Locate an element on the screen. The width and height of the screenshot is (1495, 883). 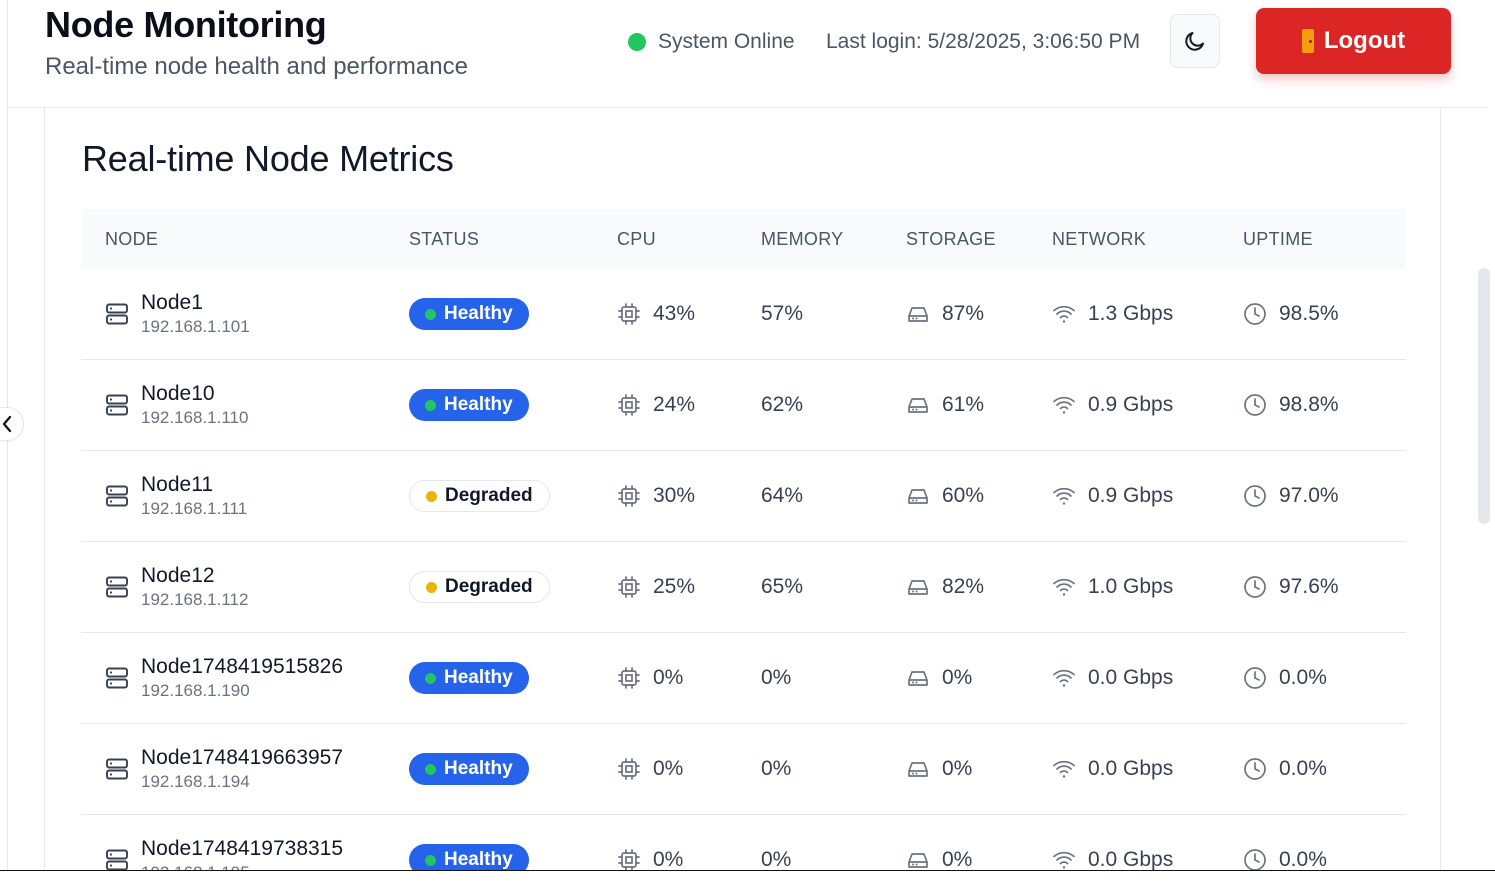
node-name: Node1748419663957 is located at coordinates (242, 757).